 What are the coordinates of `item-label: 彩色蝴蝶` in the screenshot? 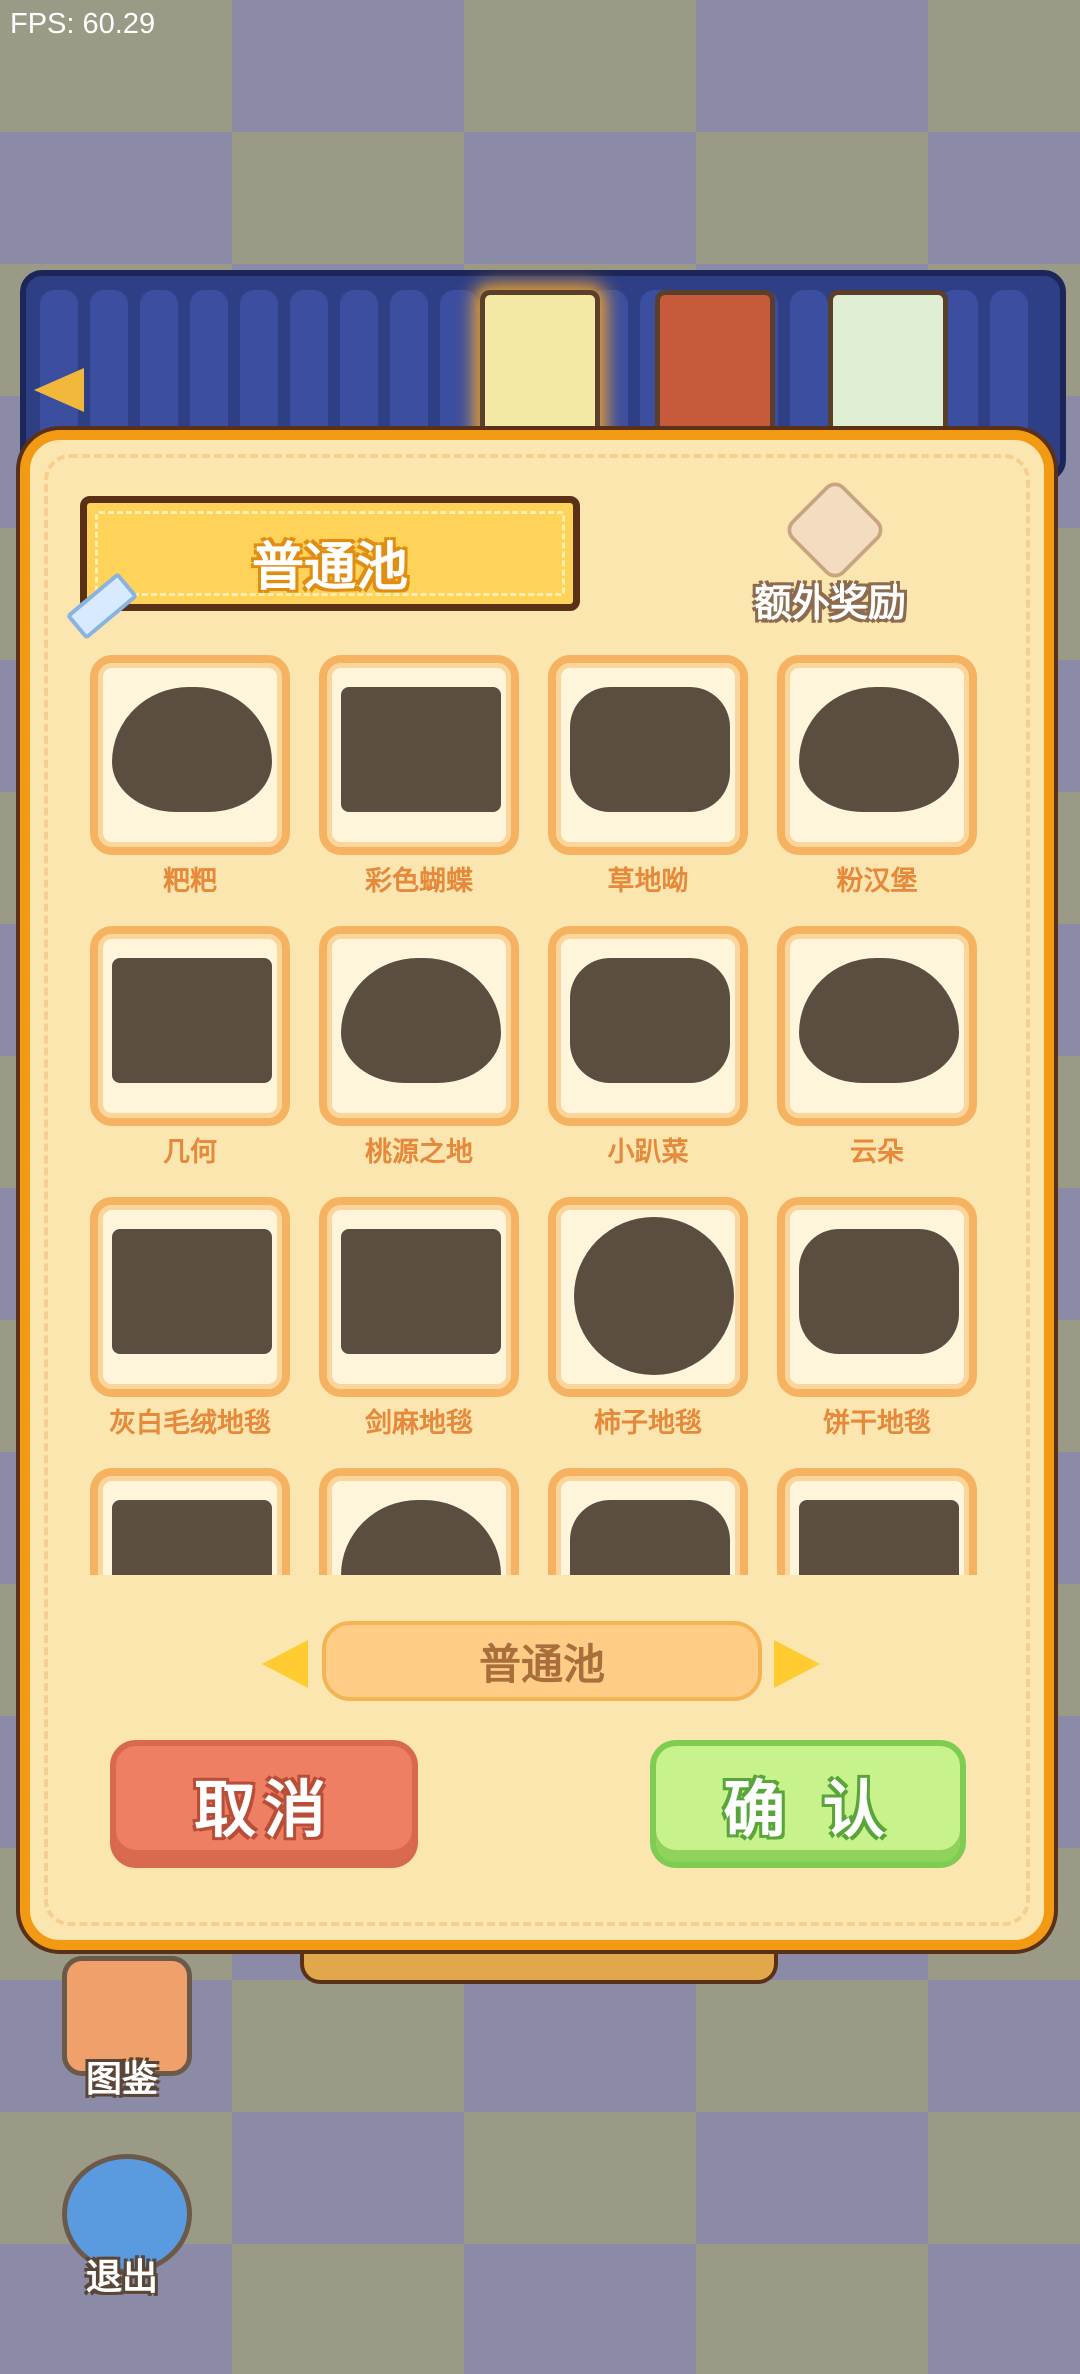 It's located at (419, 881).